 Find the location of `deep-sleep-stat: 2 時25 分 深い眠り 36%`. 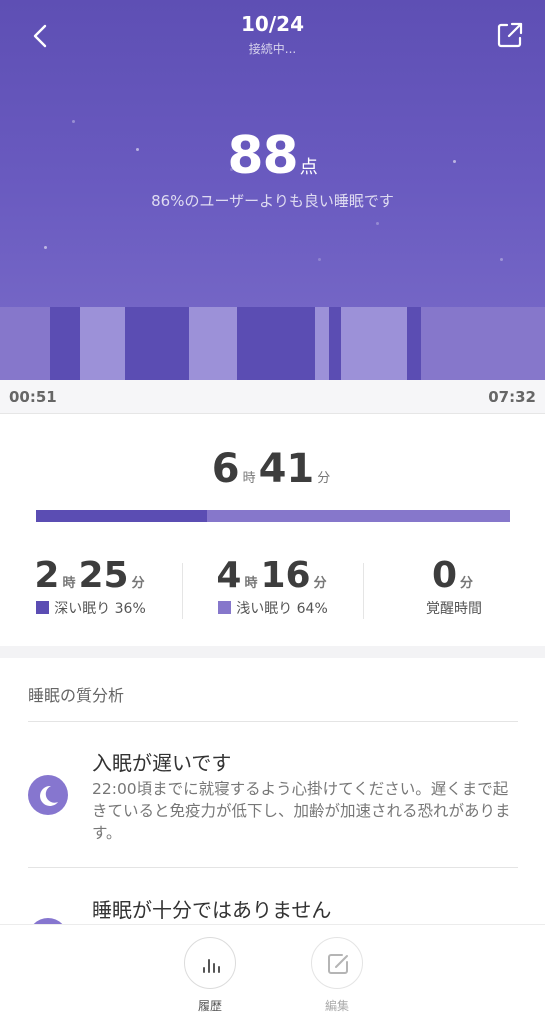

deep-sleep-stat: 2 時25 分 深い眠り 36% is located at coordinates (91, 586).